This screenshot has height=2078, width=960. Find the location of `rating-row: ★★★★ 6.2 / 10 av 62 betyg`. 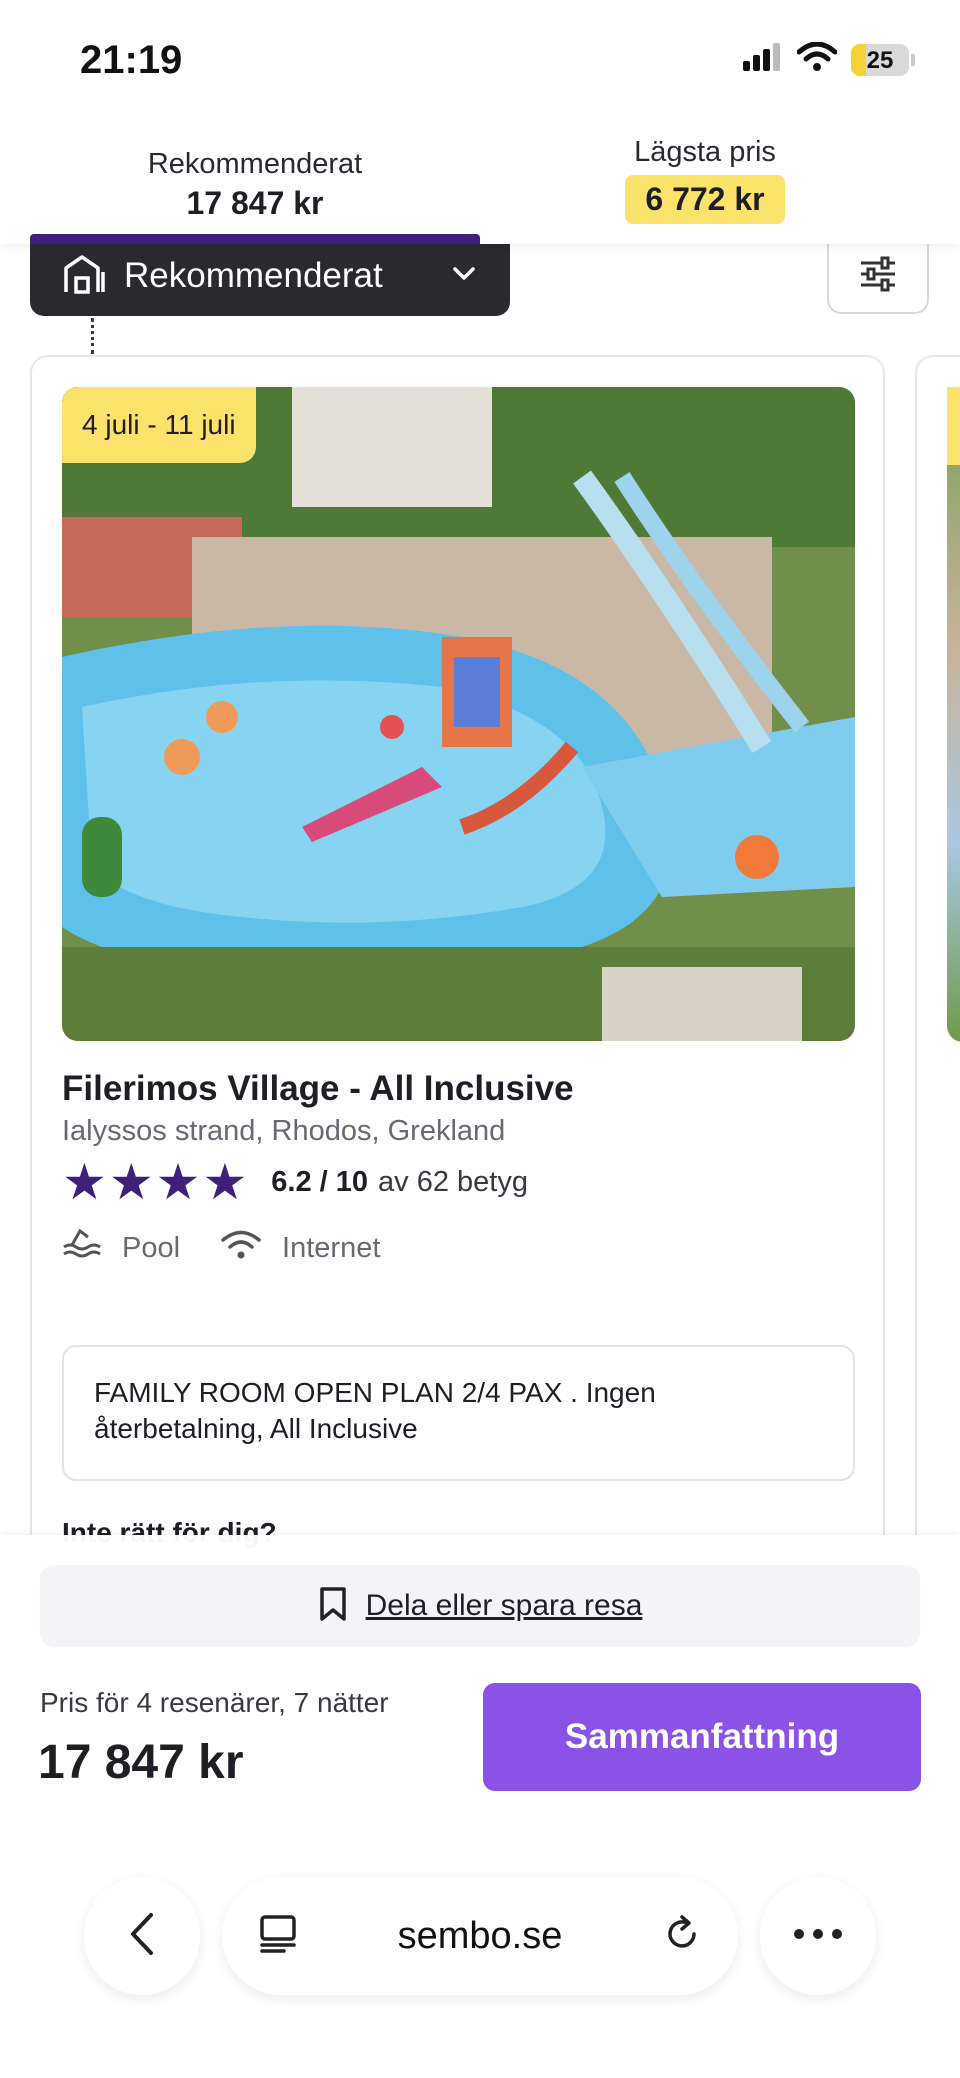

rating-row: ★★★★ 6.2 / 10 av 62 betyg is located at coordinates (295, 1182).